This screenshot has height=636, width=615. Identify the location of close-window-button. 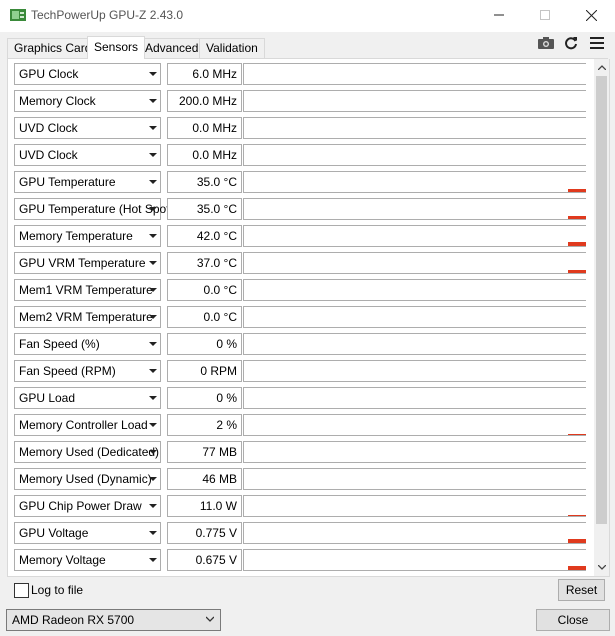
(591, 15).